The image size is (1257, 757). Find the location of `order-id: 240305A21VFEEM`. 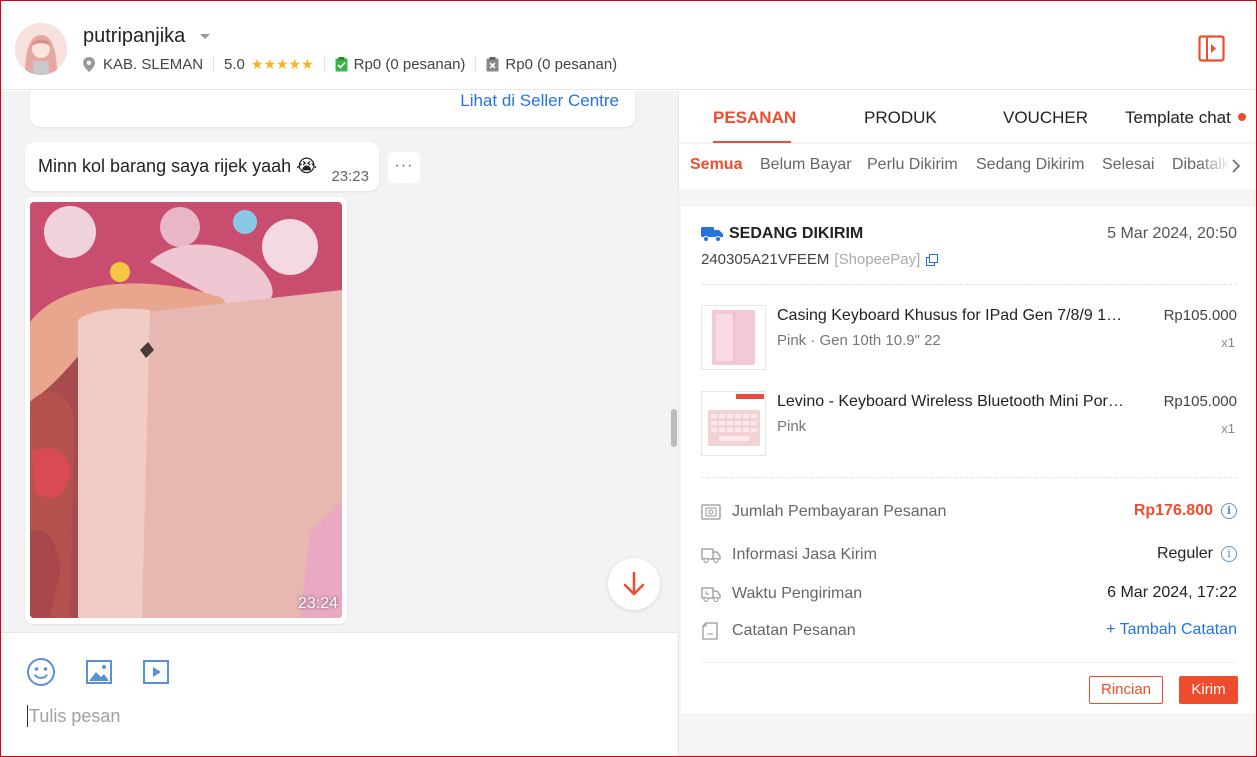

order-id: 240305A21VFEEM is located at coordinates (765, 259).